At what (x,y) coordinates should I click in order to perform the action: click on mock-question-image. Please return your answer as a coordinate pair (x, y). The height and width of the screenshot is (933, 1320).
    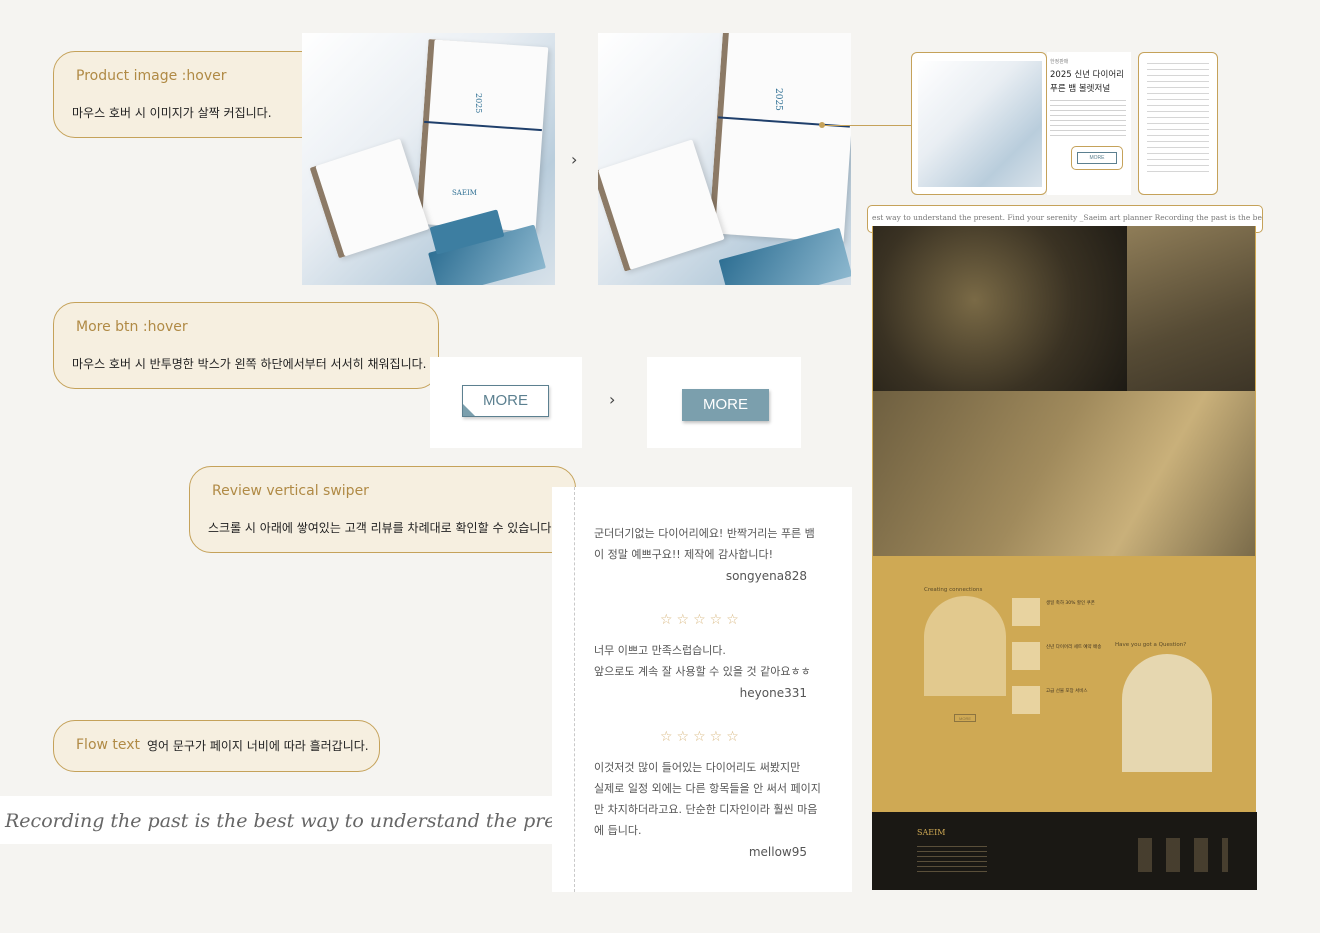
    Looking at the image, I should click on (1167, 713).